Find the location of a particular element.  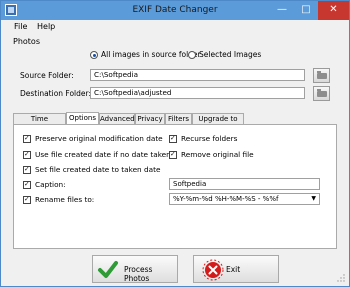

destination-folder-input: C:\Softpedia\adjusted is located at coordinates (197, 93).